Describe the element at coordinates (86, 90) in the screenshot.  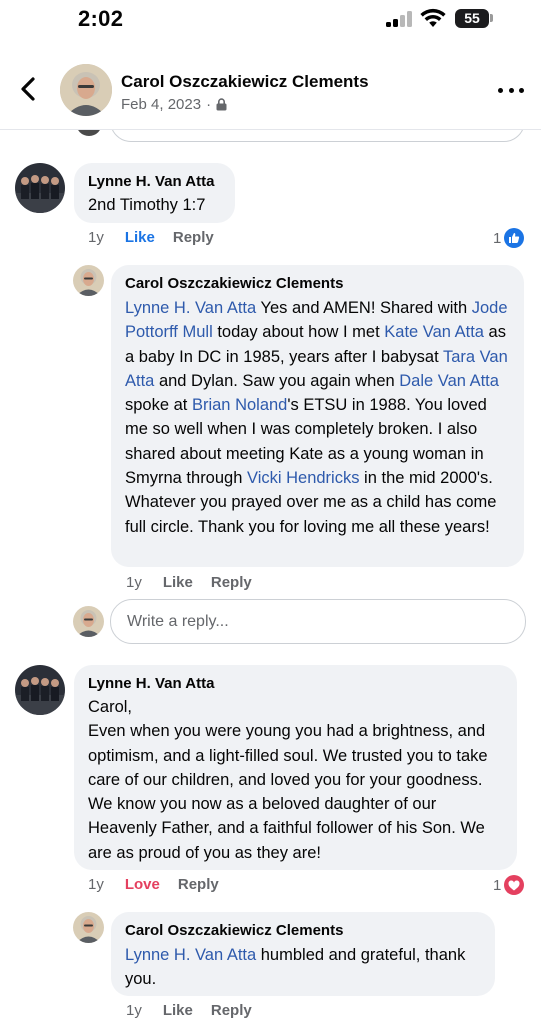
I see `author-avatar` at that location.